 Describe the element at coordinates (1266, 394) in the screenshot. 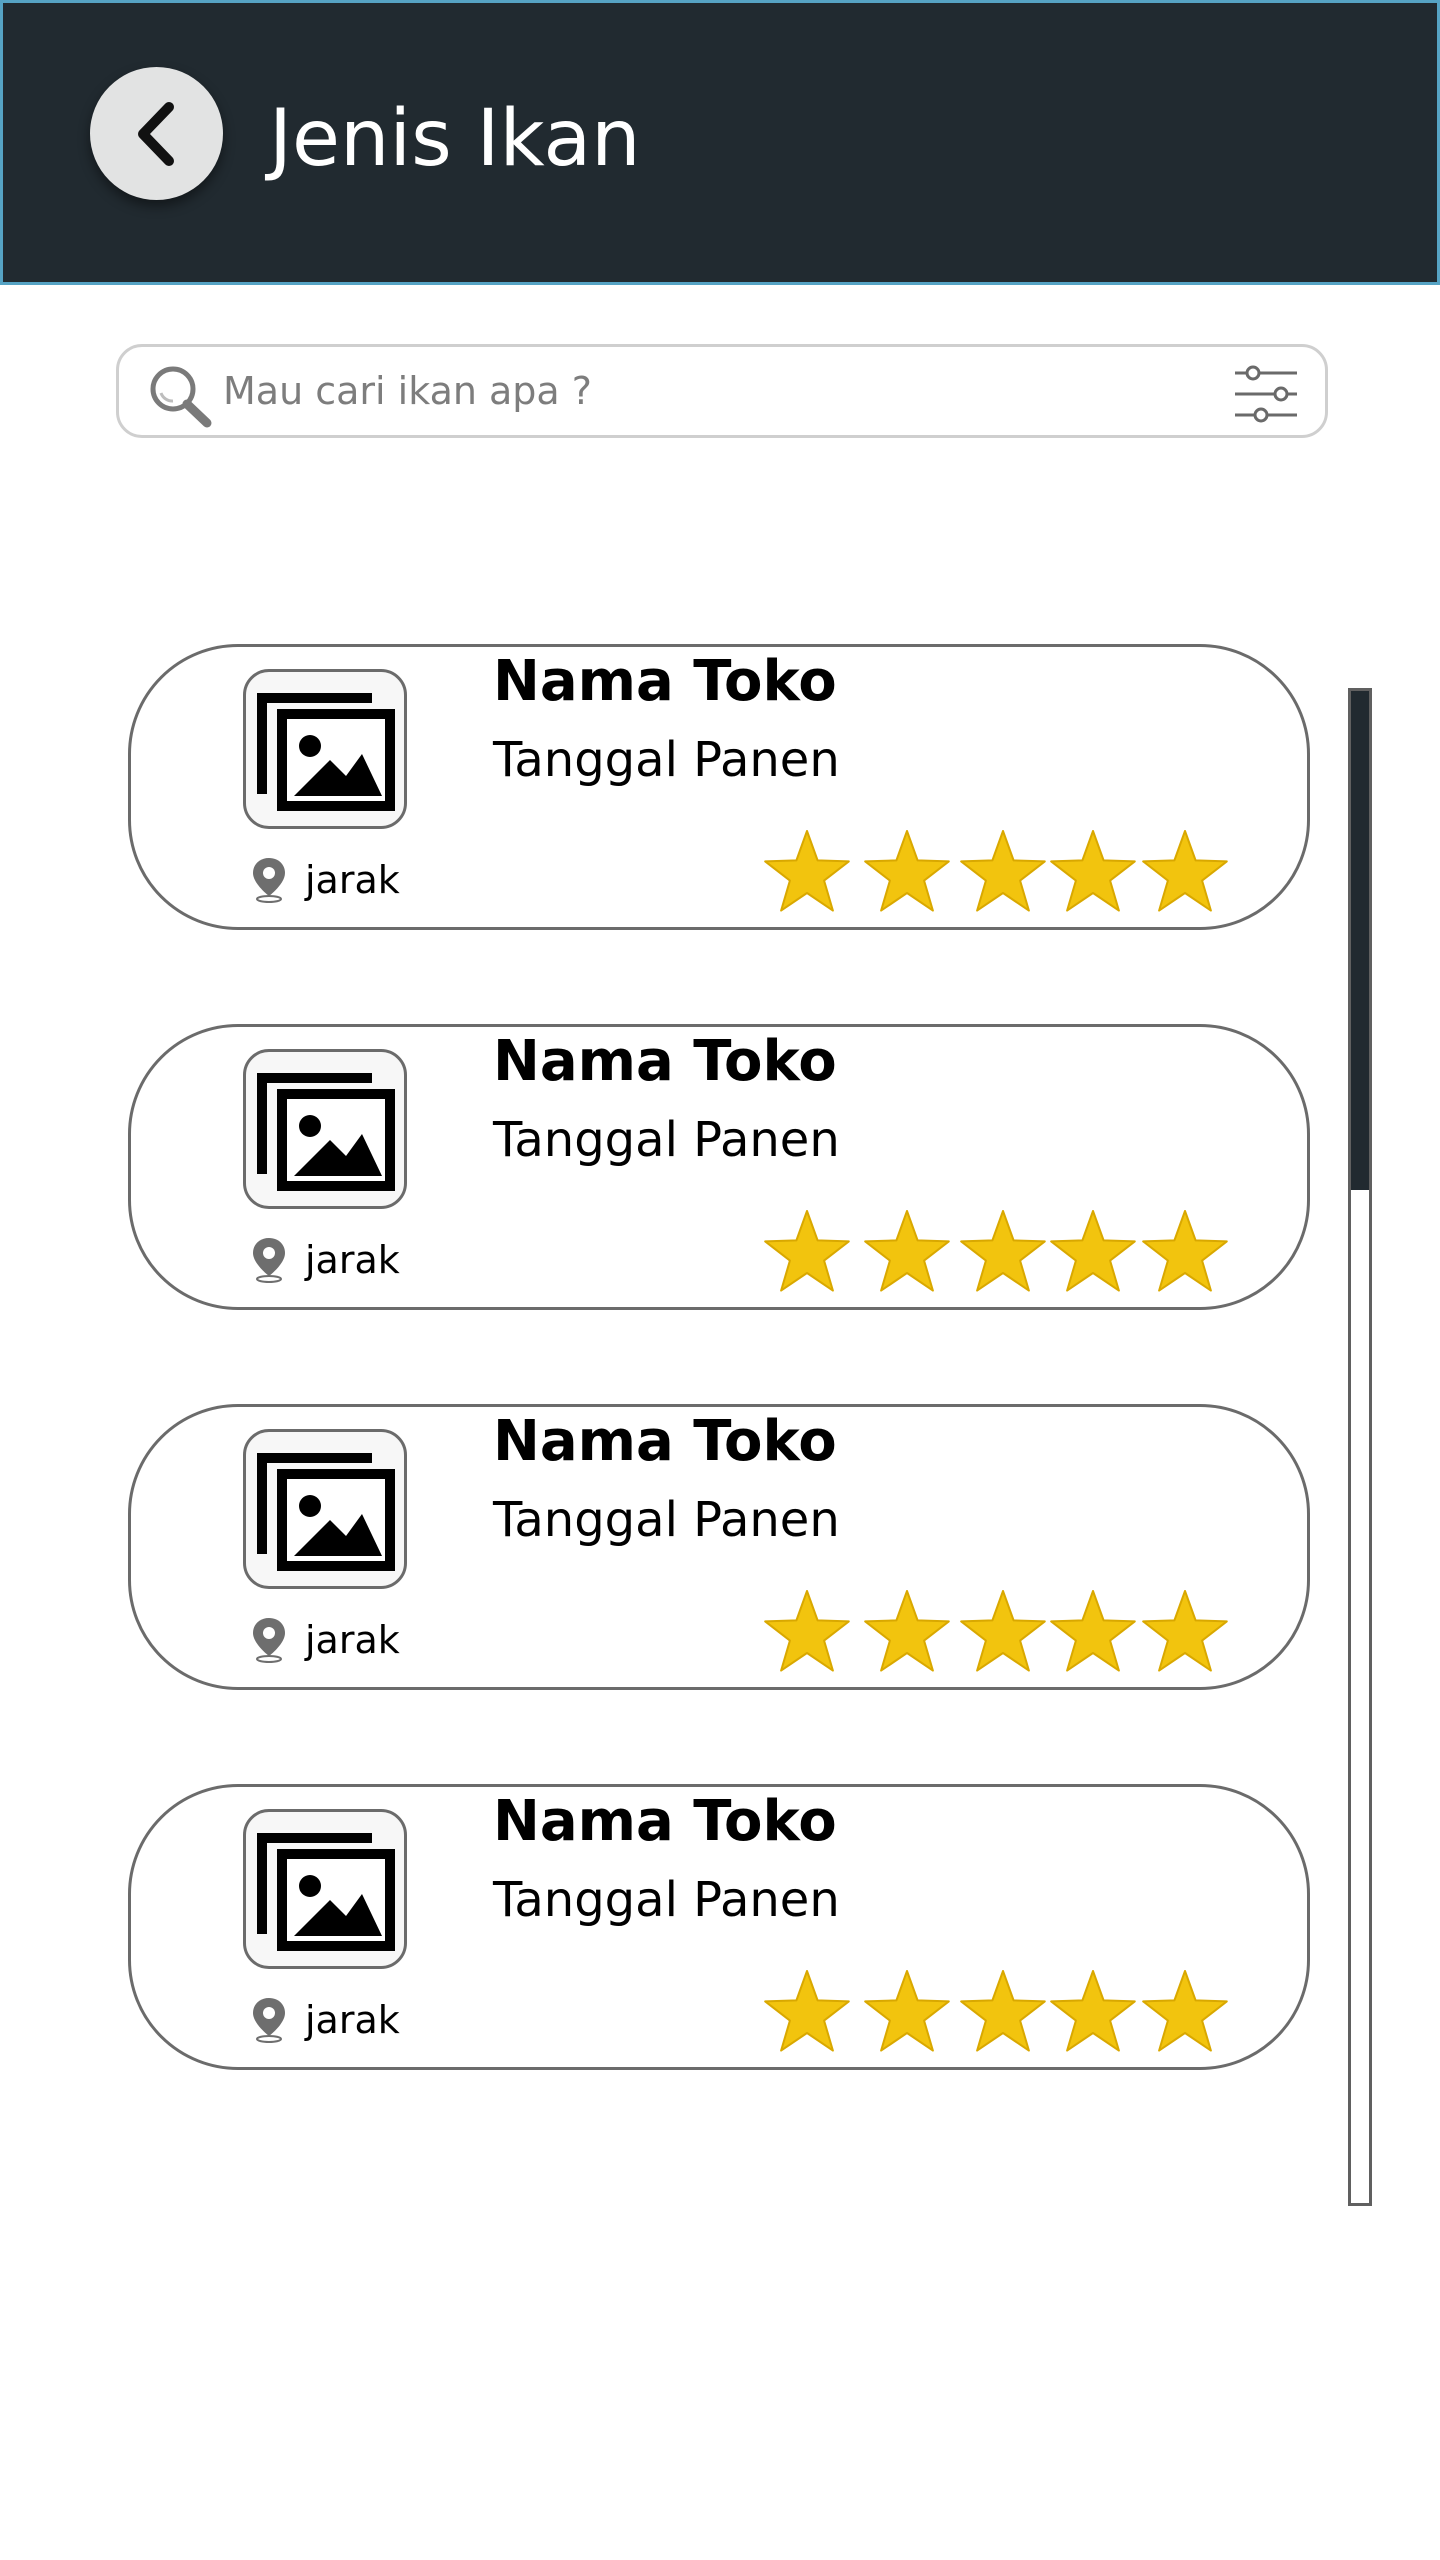

I see `sliders-icon` at that location.